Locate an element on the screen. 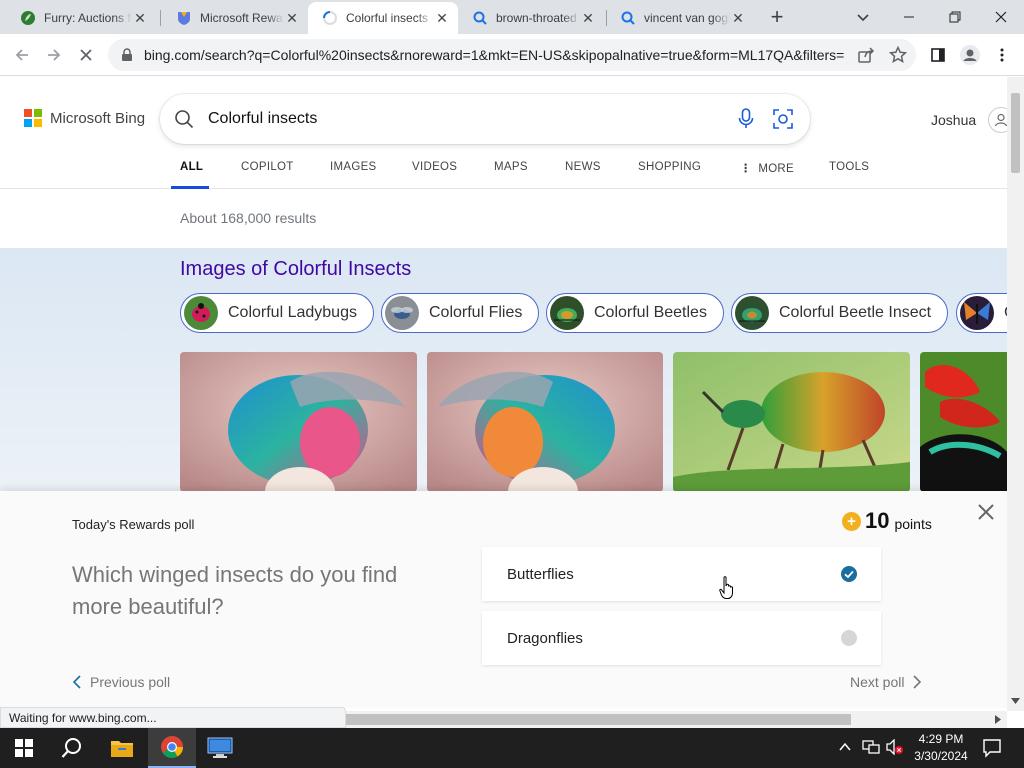 Image resolution: width=1024 pixels, height=768 pixels. tab-vincent-van-gogh: vincent van gogh ✕ is located at coordinates (680, 18).